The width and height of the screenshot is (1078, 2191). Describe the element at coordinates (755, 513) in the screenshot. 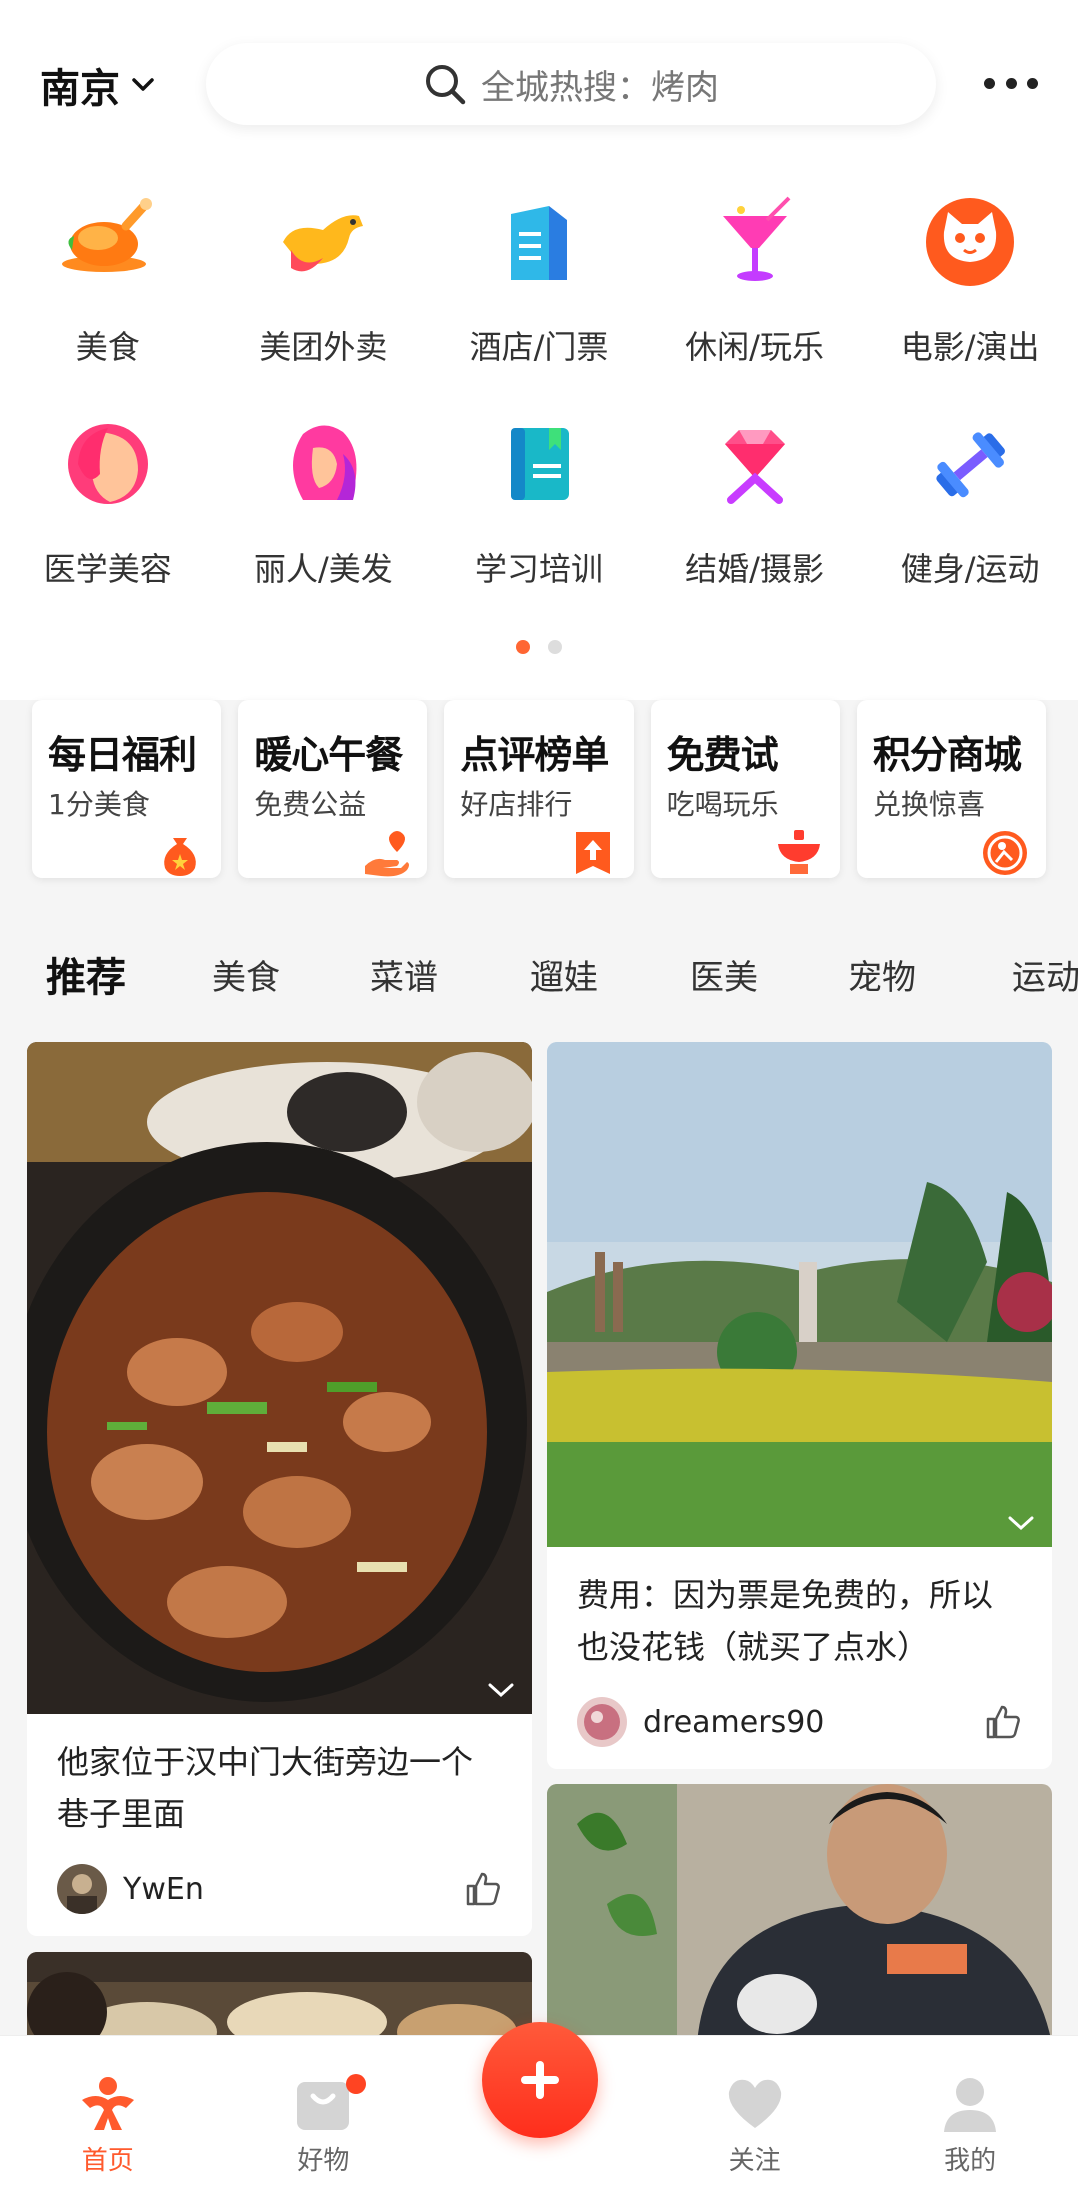

I see `category-wedding: 结婚/摄影` at that location.